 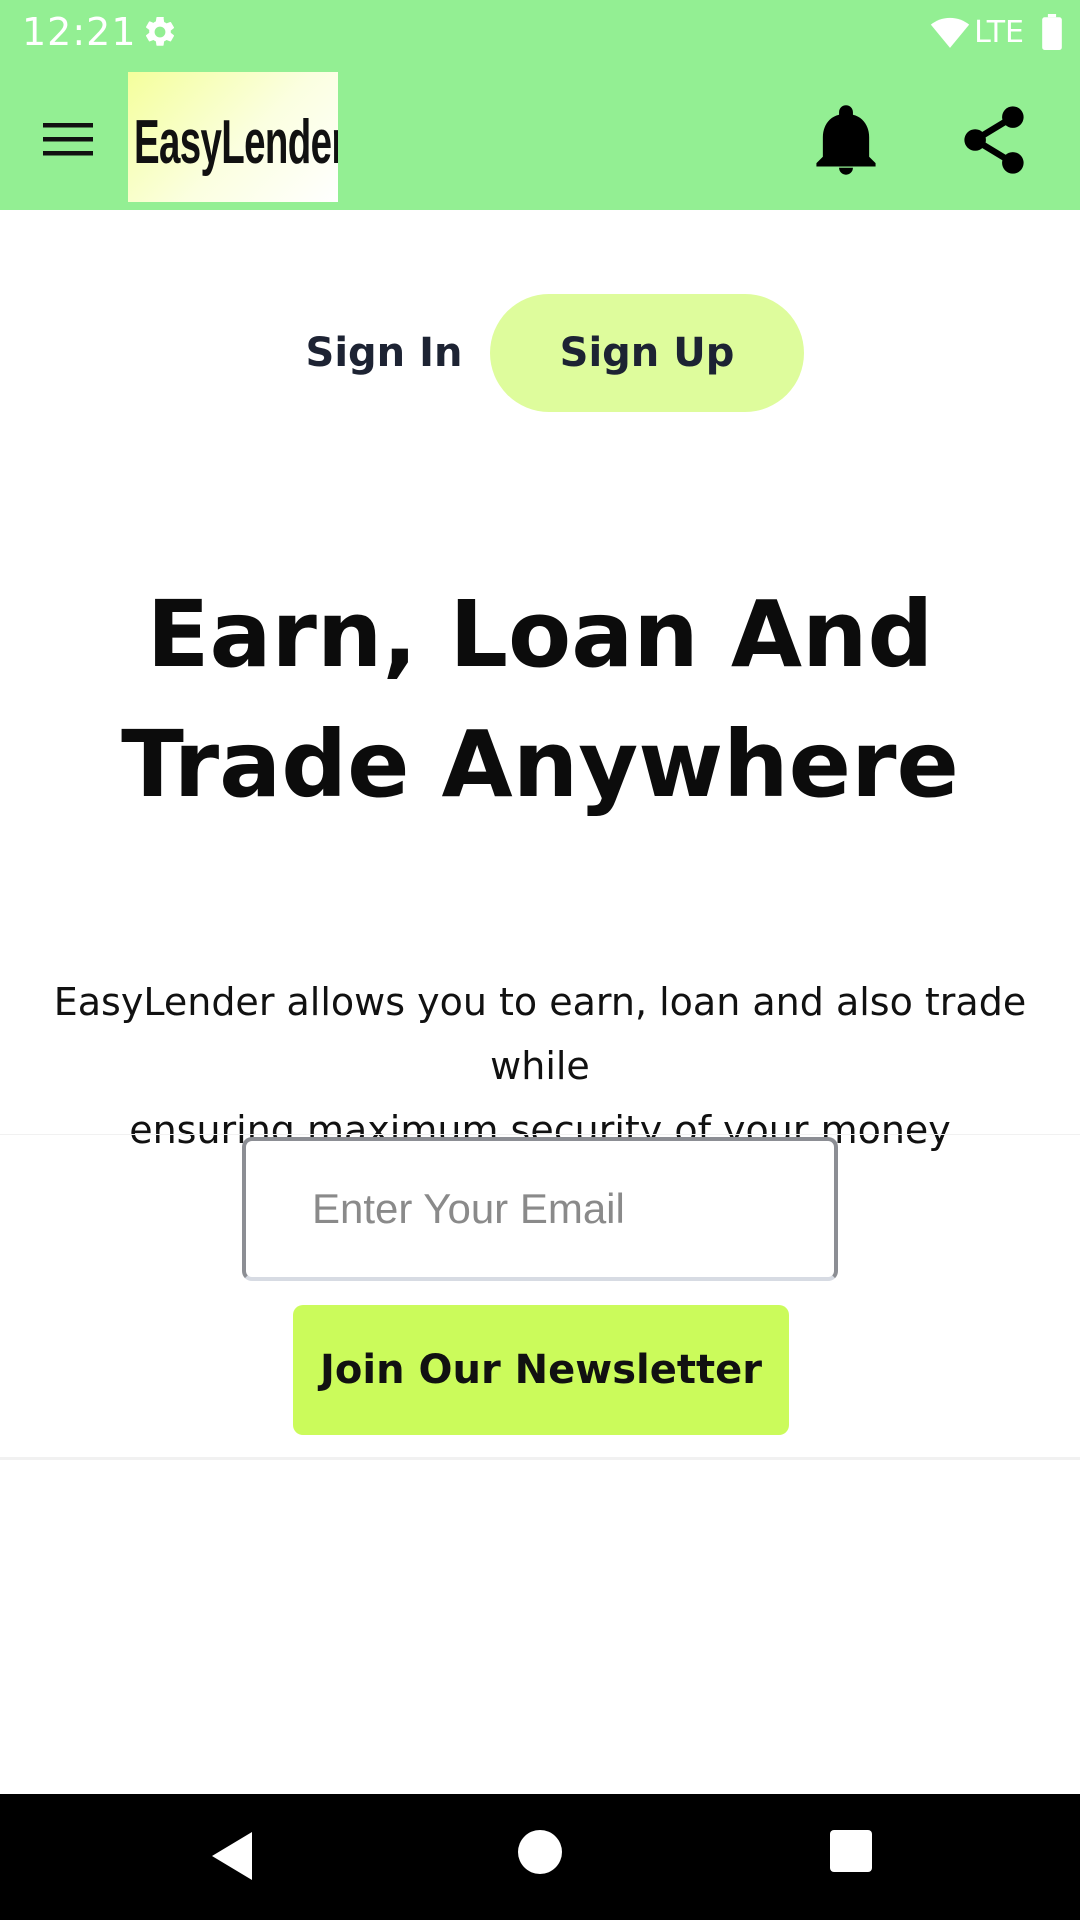 What do you see at coordinates (541, 1370) in the screenshot?
I see `join-newsletter-button: Join Our Newsletter` at bounding box center [541, 1370].